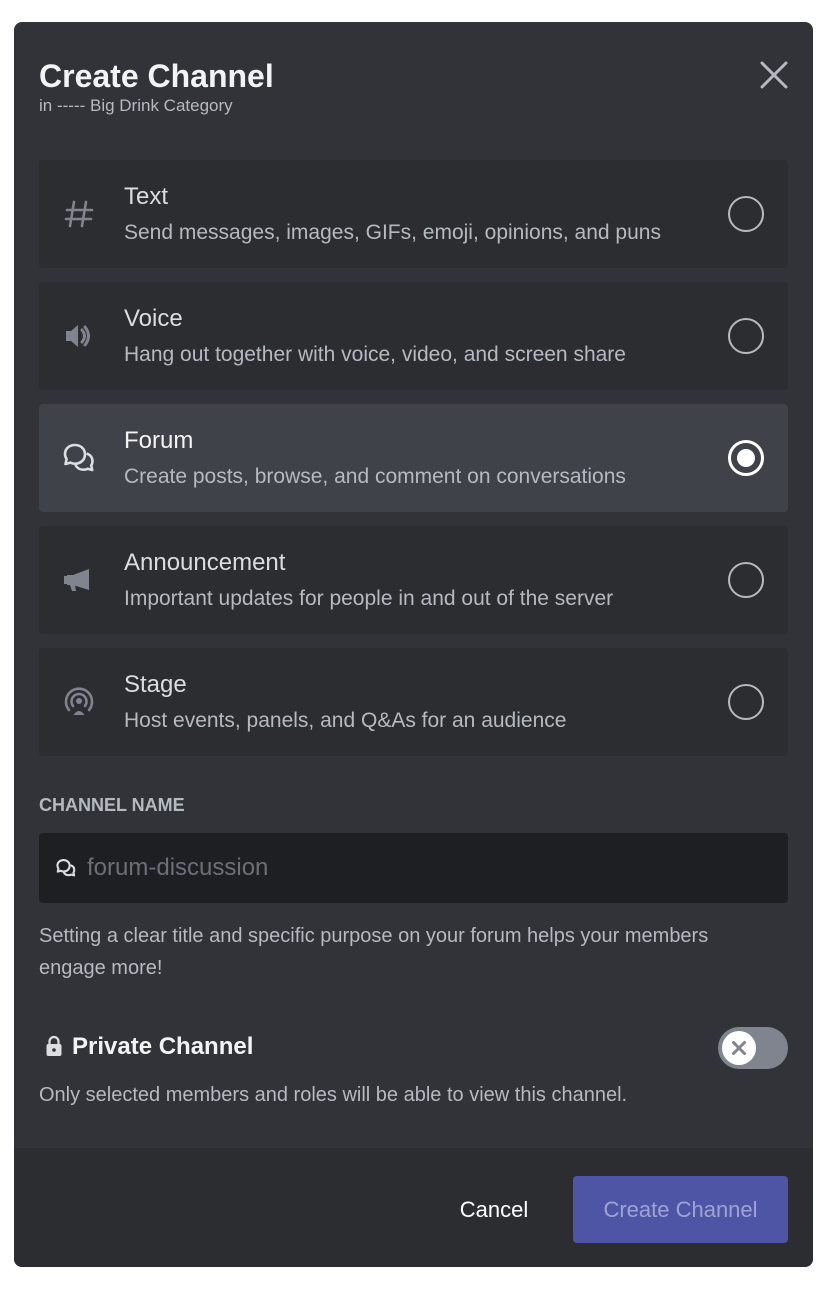  What do you see at coordinates (163, 1046) in the screenshot?
I see `private-channel-label: Private Channel` at bounding box center [163, 1046].